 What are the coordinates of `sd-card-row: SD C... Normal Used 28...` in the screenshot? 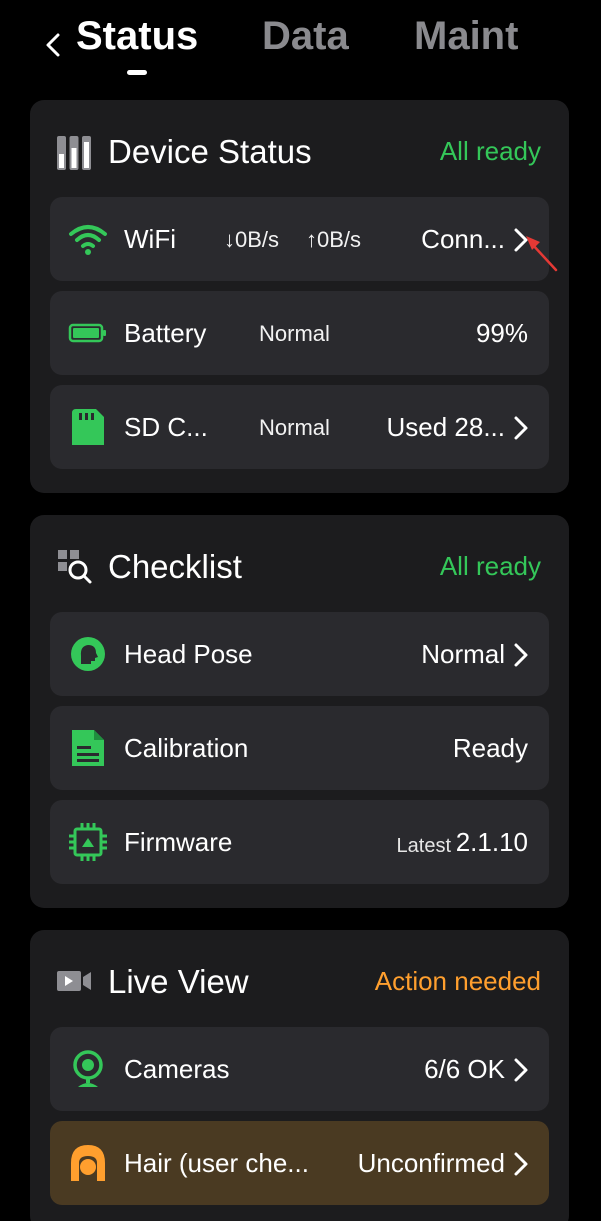 It's located at (299, 427).